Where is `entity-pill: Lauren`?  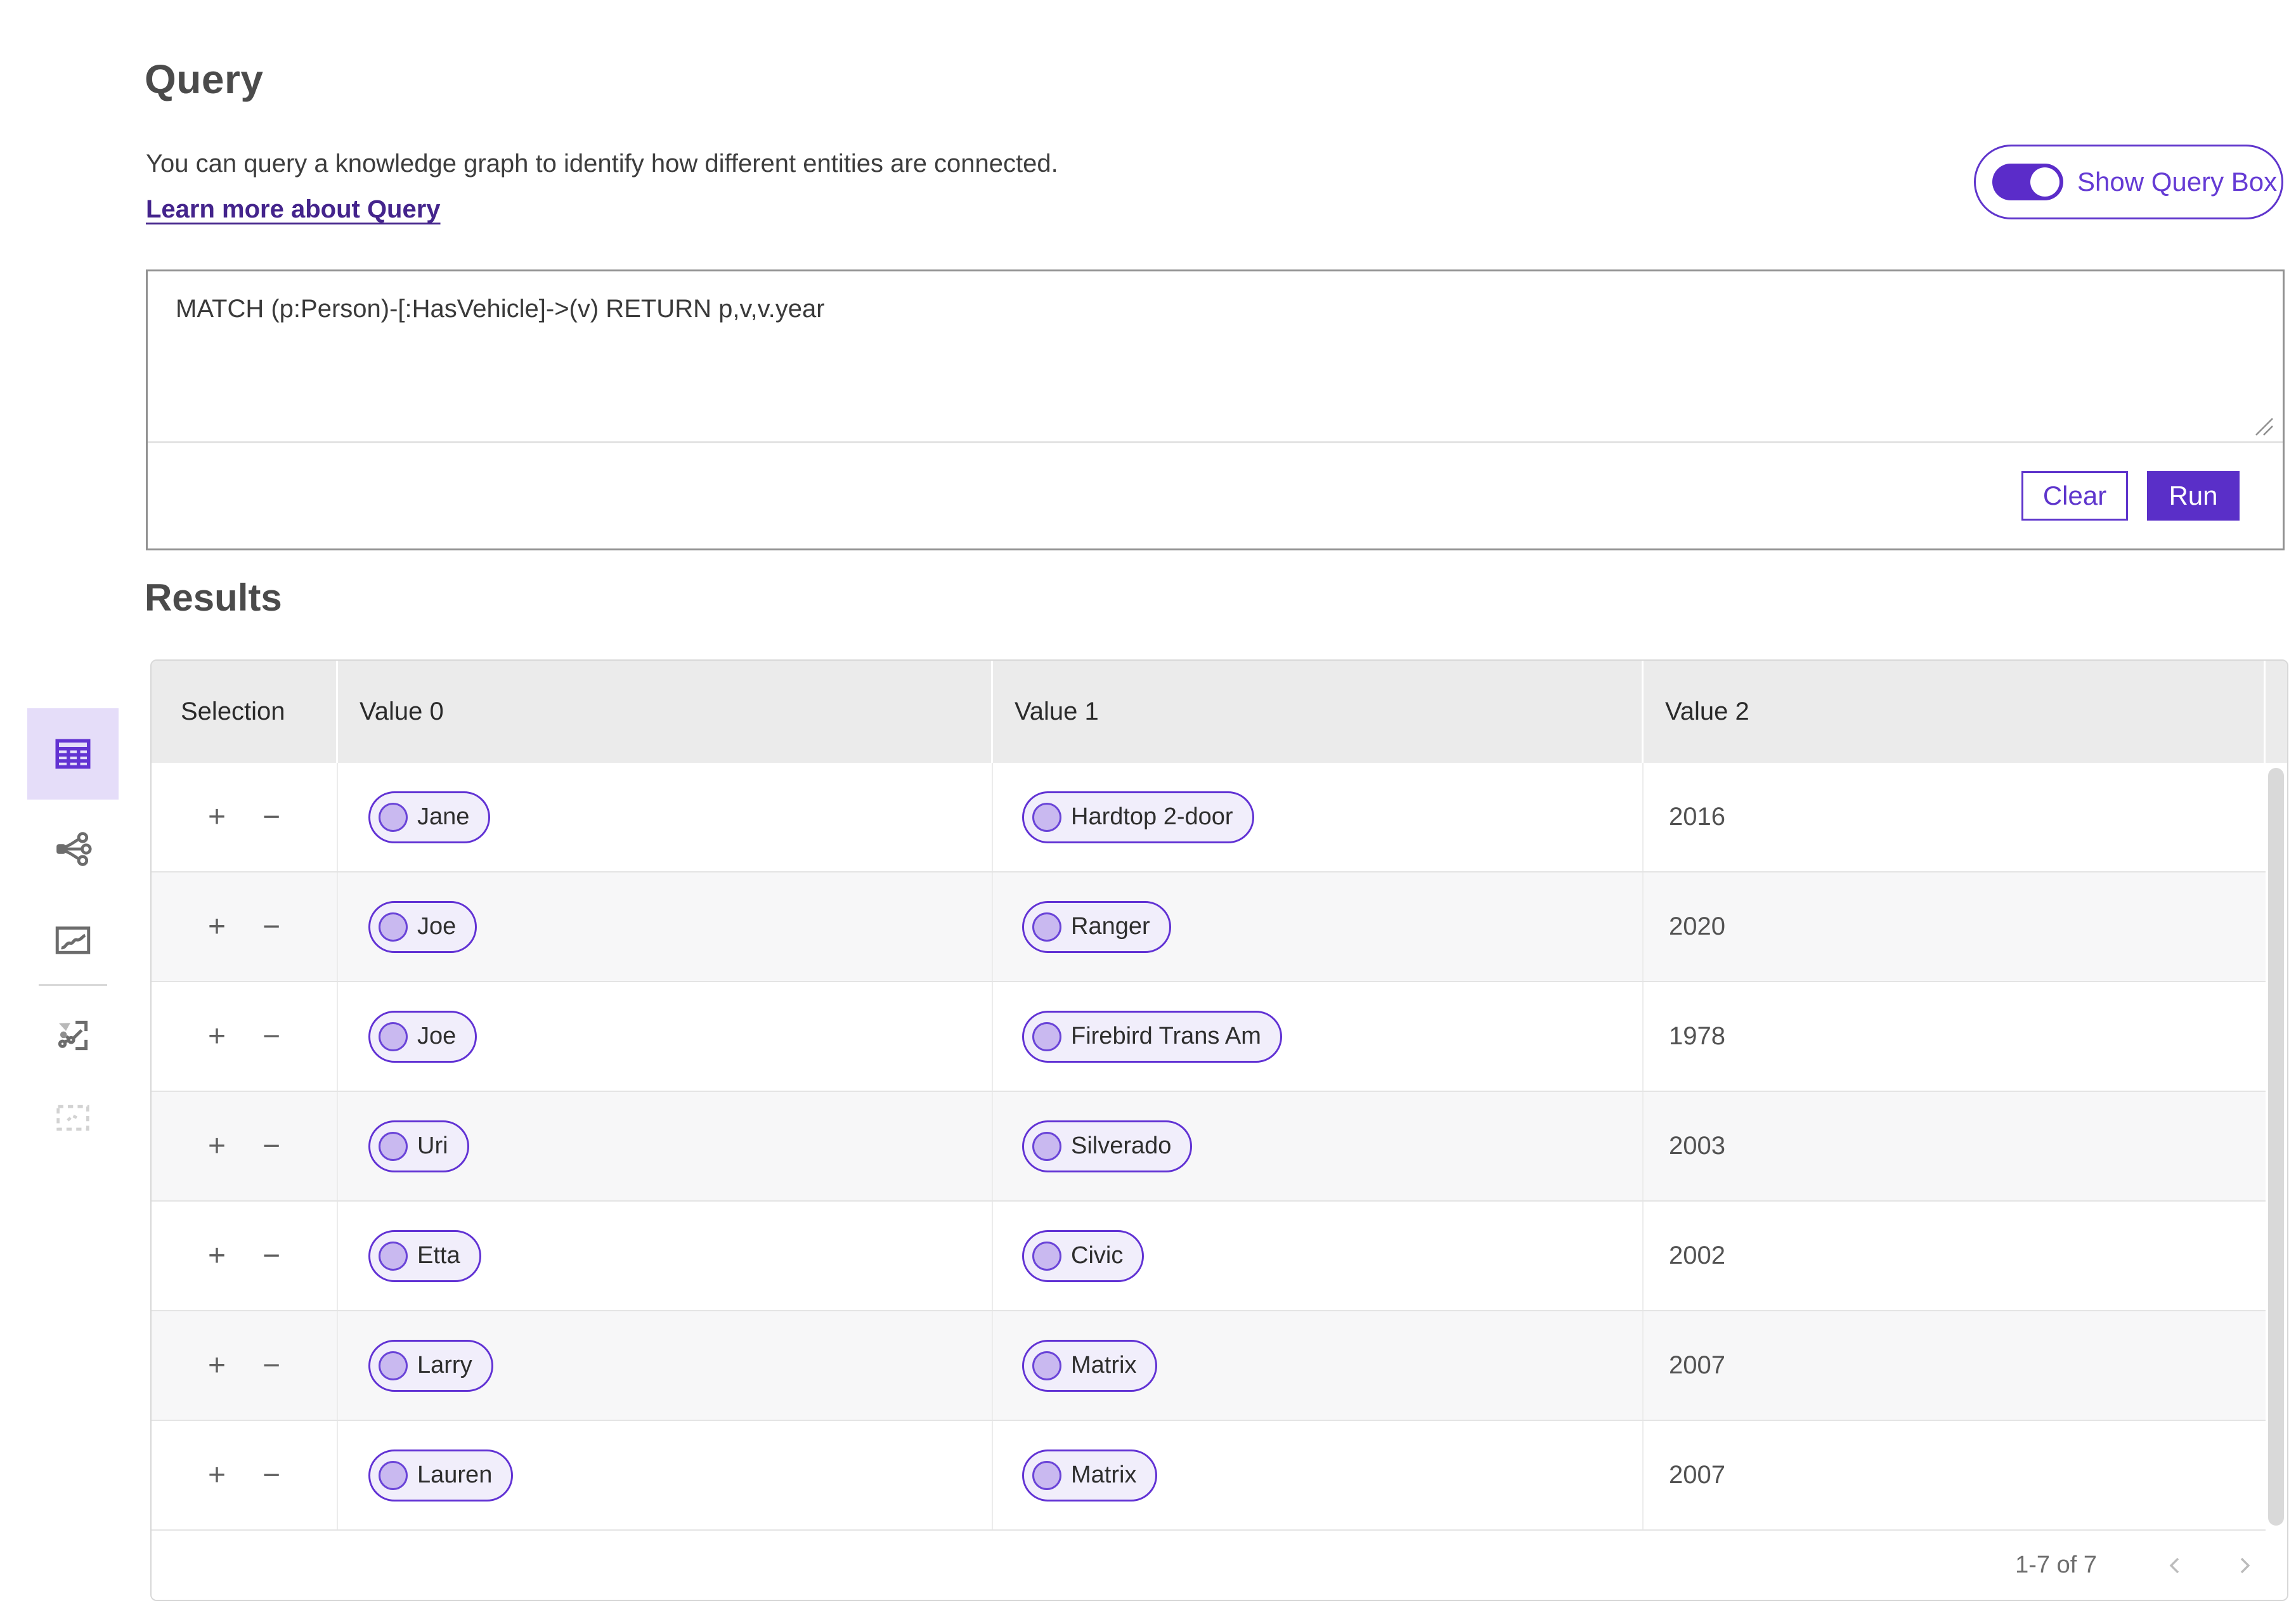
entity-pill: Lauren is located at coordinates (441, 1475).